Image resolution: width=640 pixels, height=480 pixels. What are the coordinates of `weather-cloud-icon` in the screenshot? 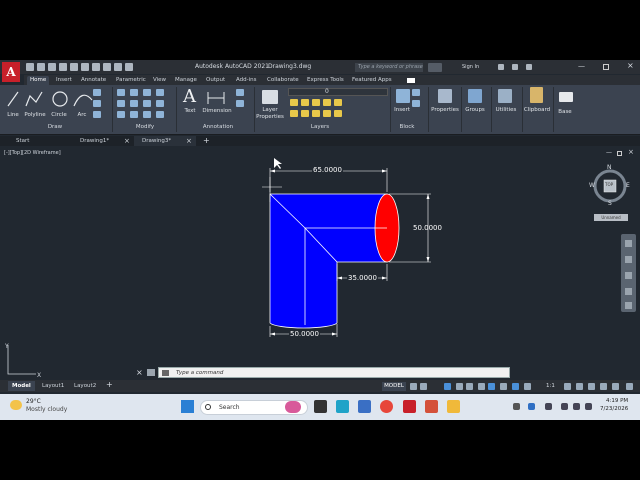 It's located at (16, 405).